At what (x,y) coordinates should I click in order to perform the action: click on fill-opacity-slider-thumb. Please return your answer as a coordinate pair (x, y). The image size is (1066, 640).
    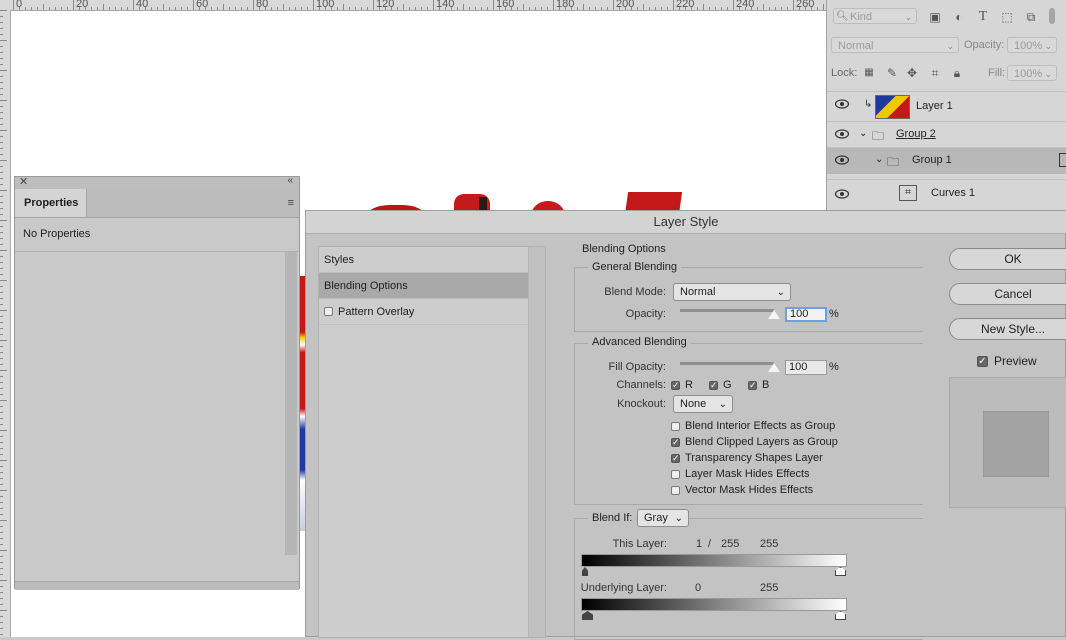
    Looking at the image, I should click on (774, 367).